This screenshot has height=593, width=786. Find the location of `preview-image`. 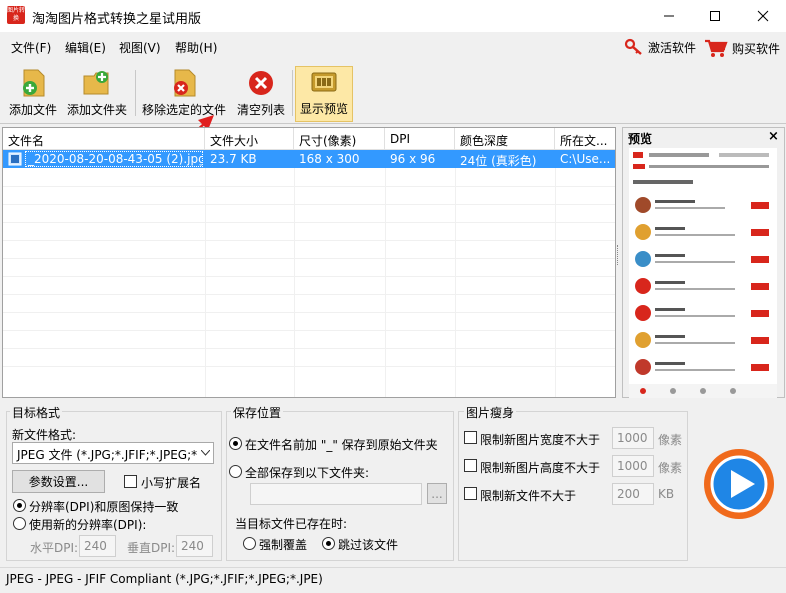

preview-image is located at coordinates (703, 273).